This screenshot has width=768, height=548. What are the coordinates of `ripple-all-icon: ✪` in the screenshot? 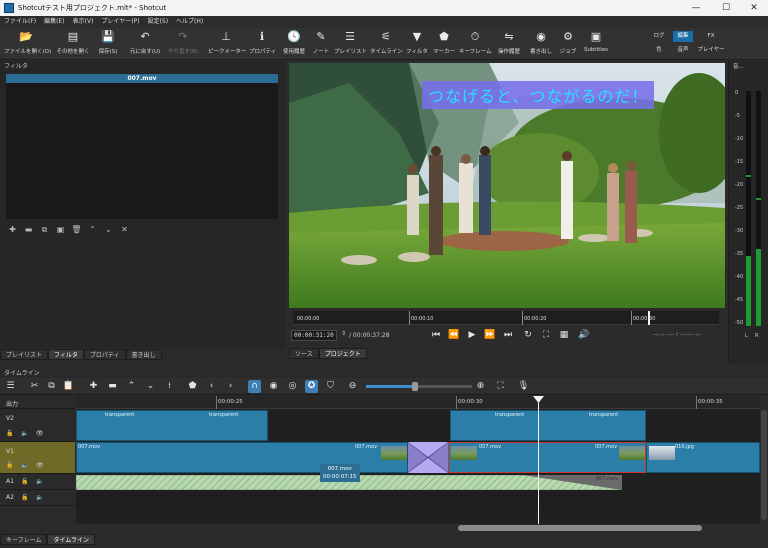 It's located at (311, 386).